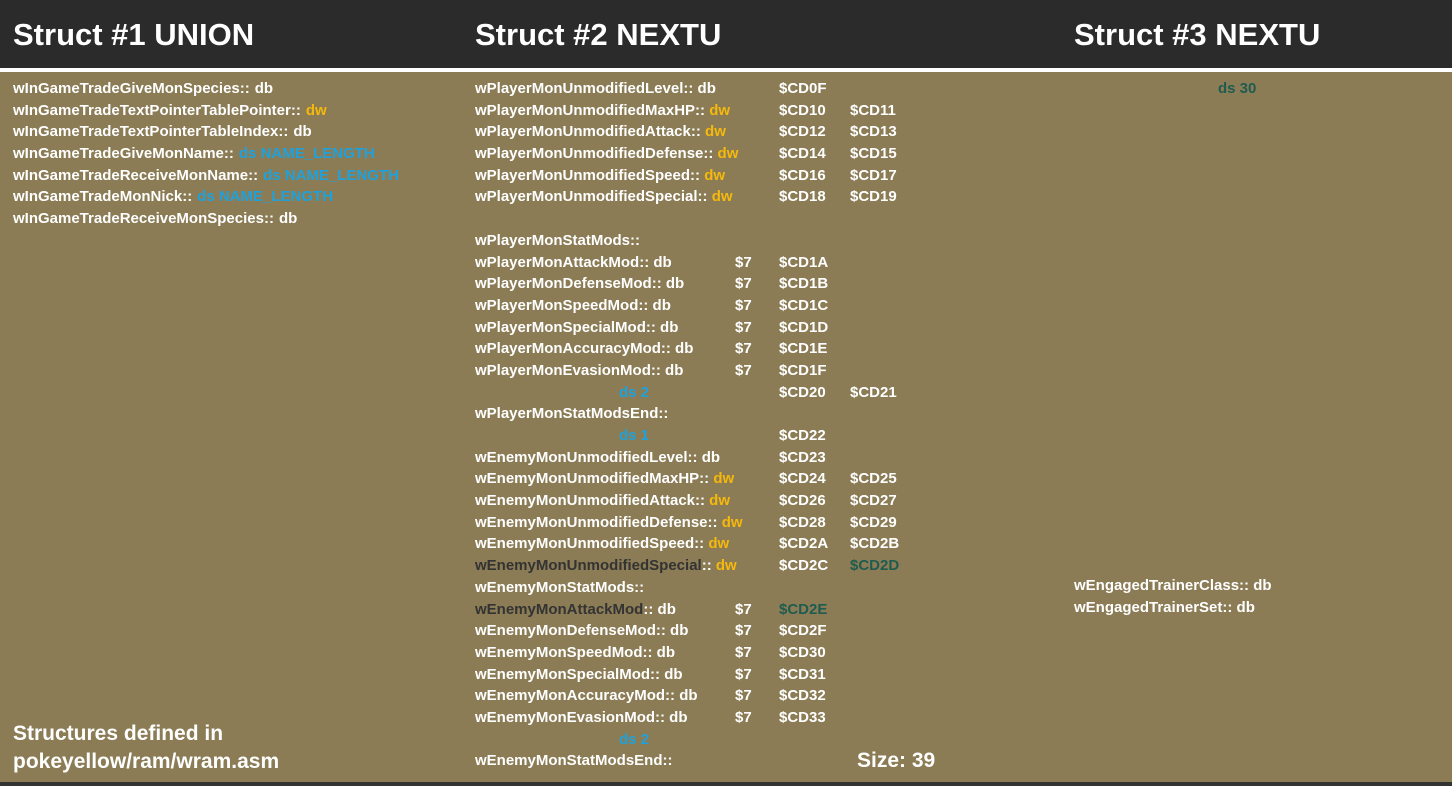  I want to click on field-label: wInGameTradeTextPointerTablePointer::, so click(157, 110).